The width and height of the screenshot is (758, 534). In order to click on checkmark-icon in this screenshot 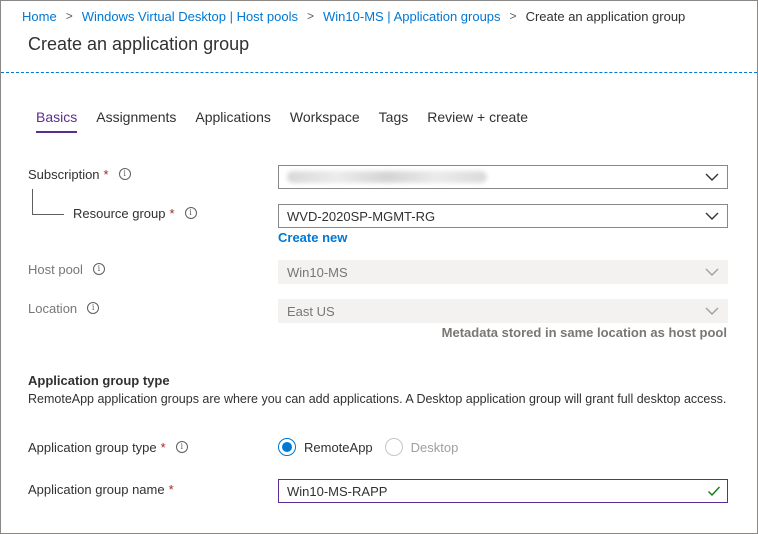, I will do `click(714, 491)`.